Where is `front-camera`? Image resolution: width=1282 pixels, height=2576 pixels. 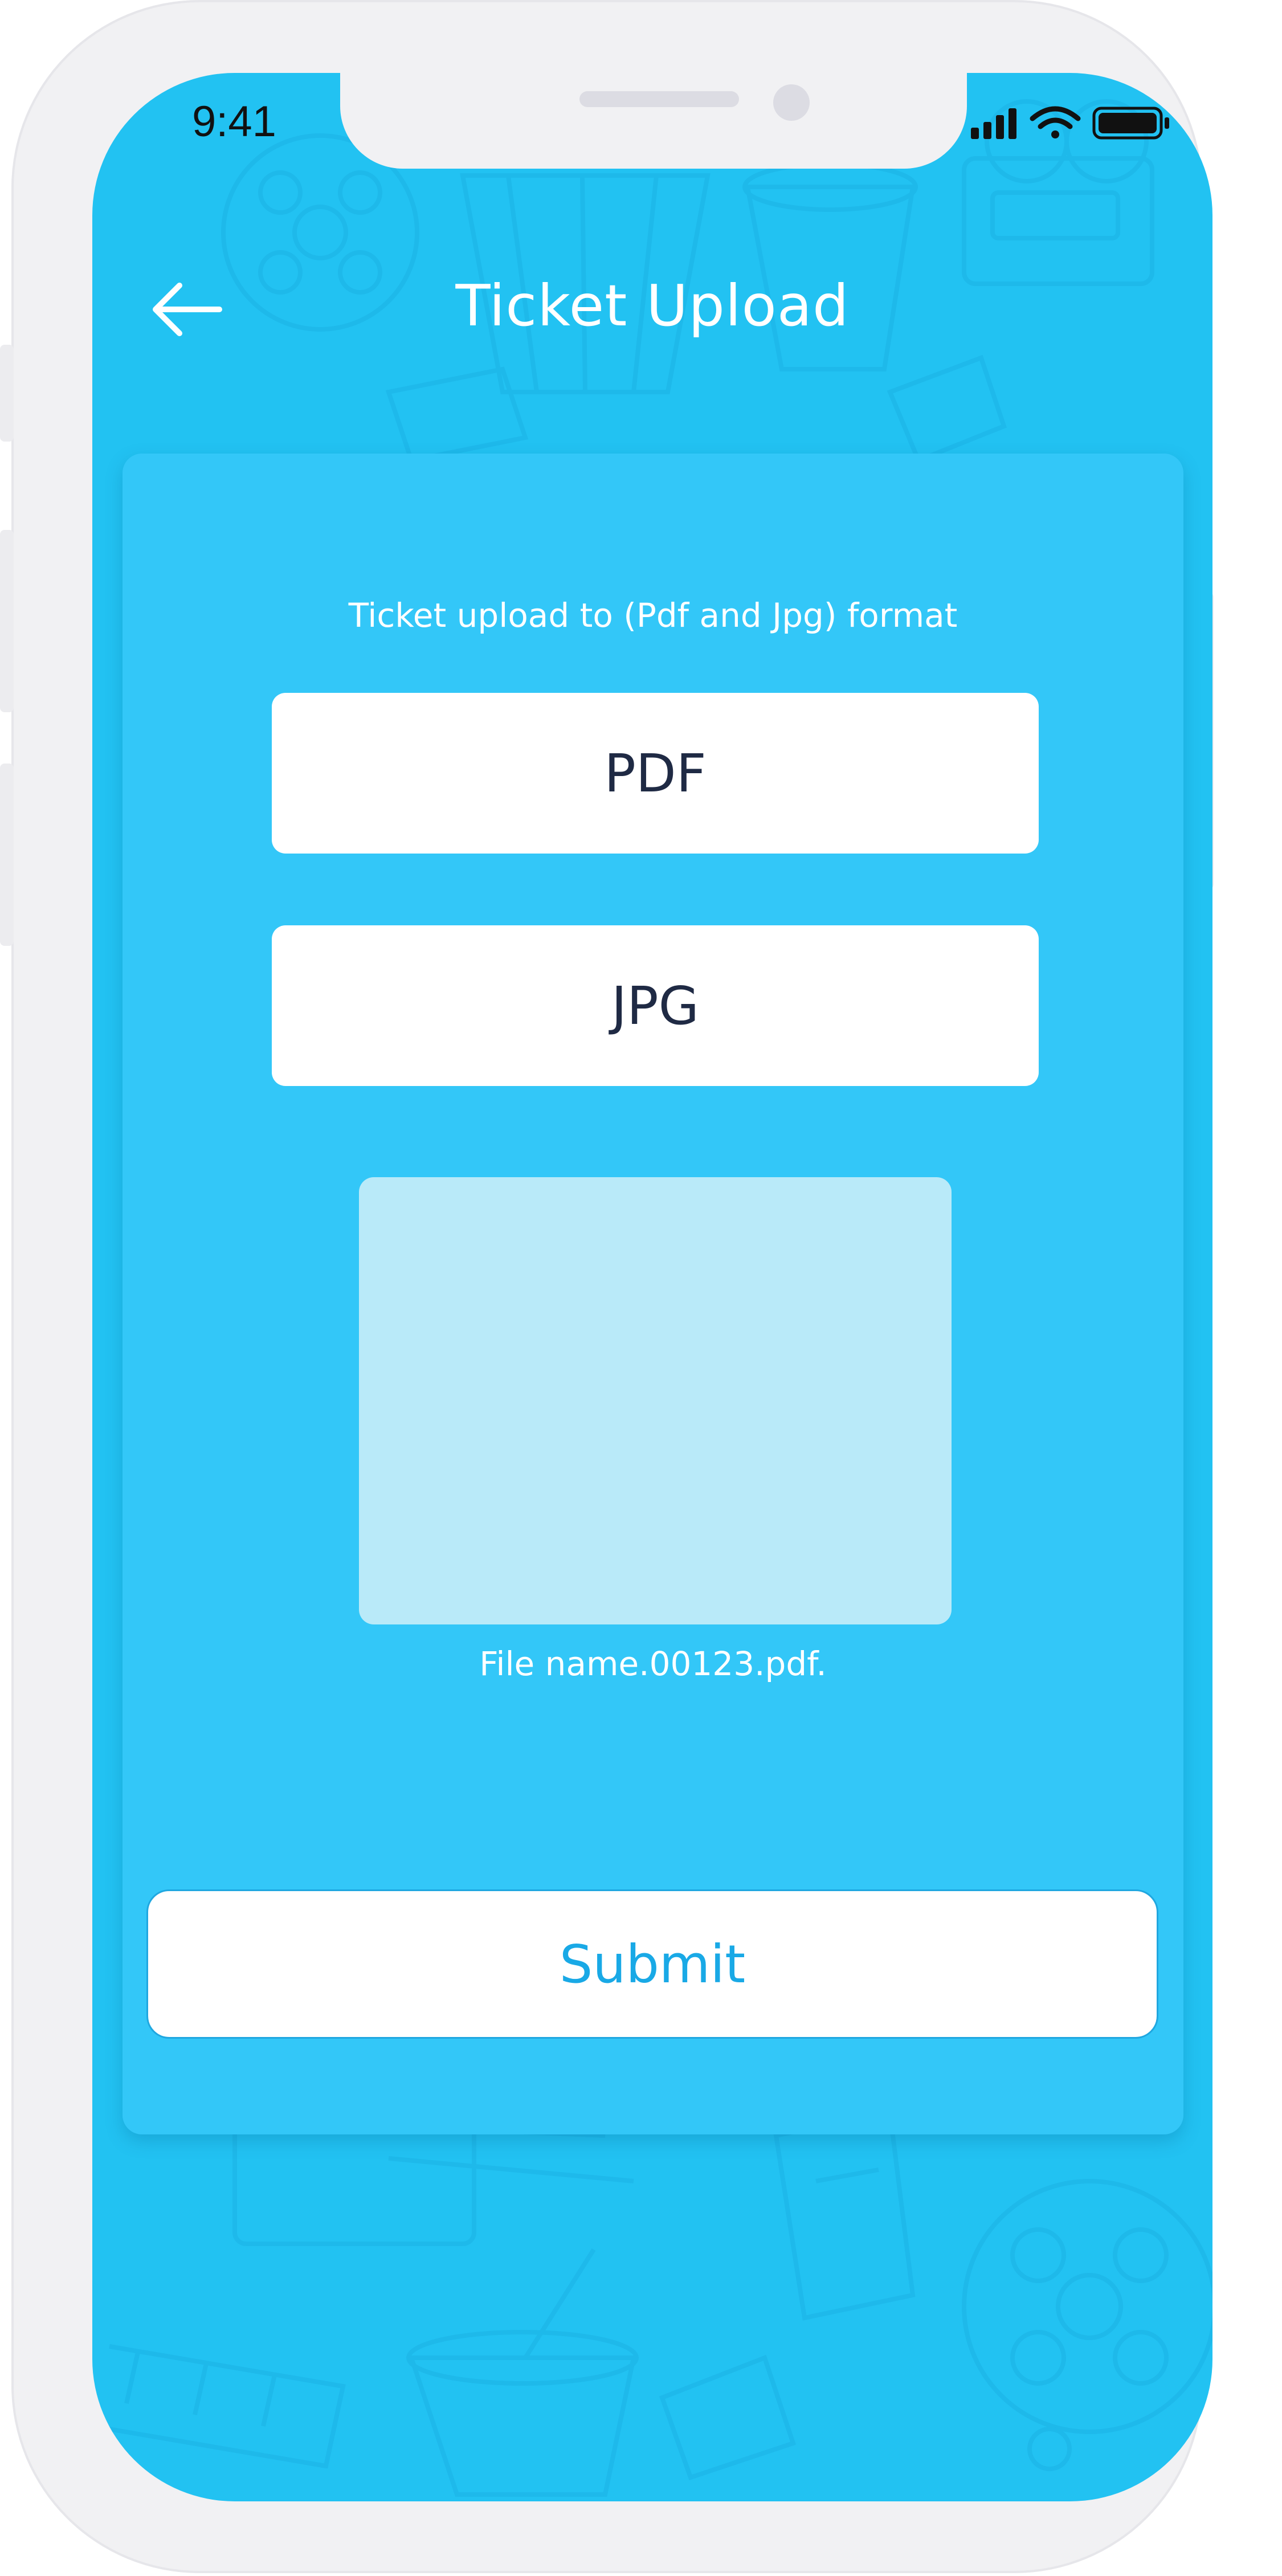
front-camera is located at coordinates (792, 103).